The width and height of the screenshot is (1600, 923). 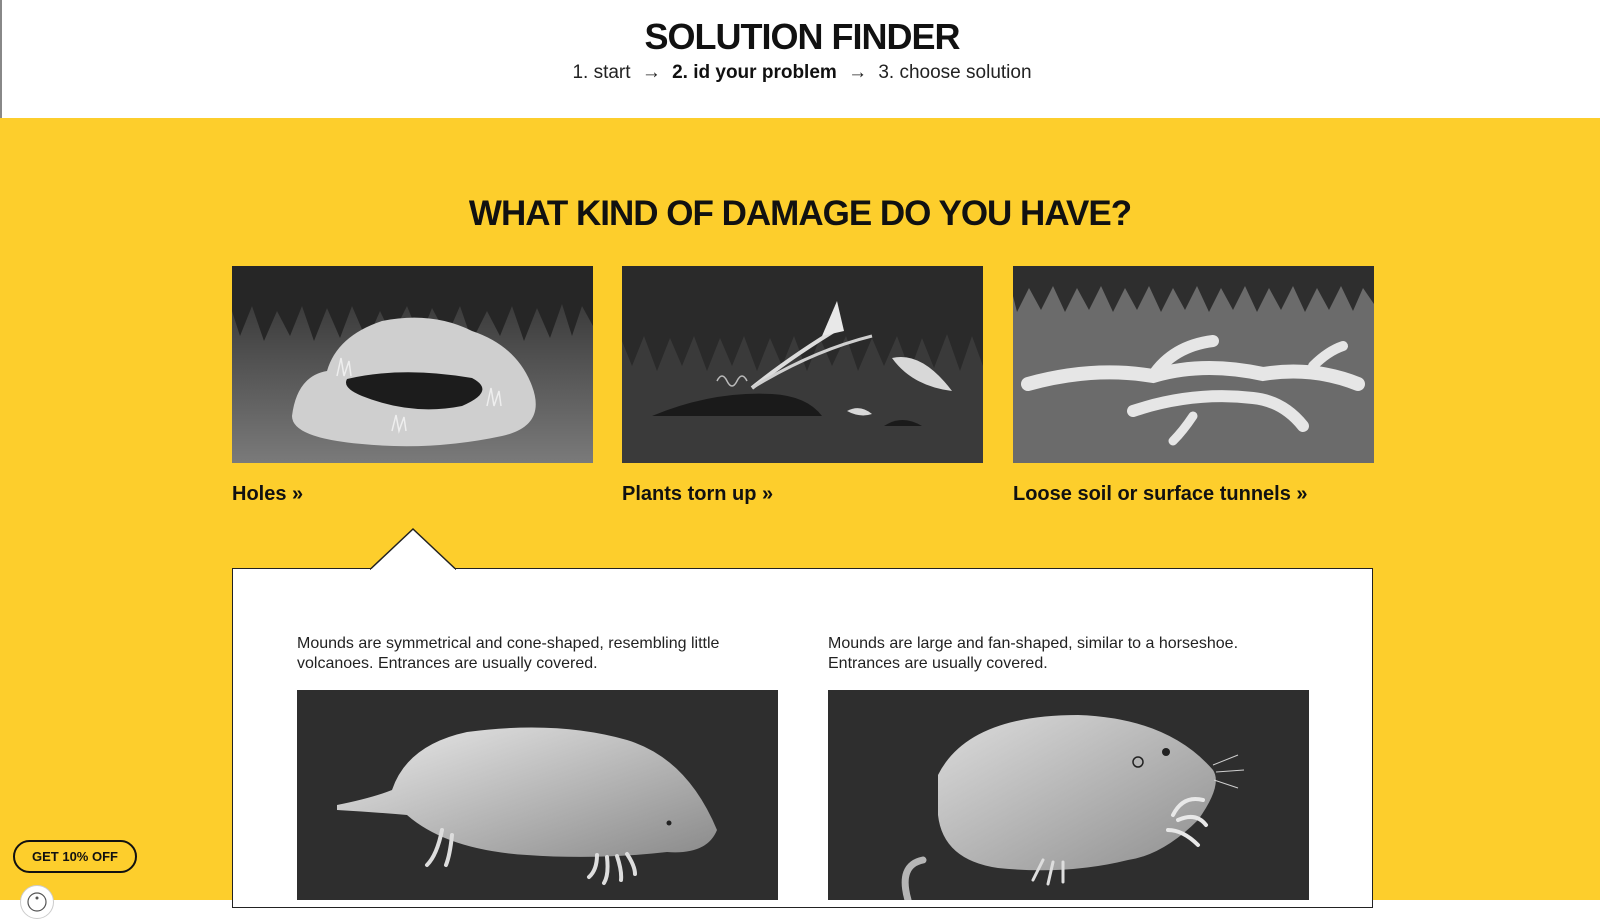 I want to click on discount-promo-button: GET 10% OFF, so click(x=75, y=856).